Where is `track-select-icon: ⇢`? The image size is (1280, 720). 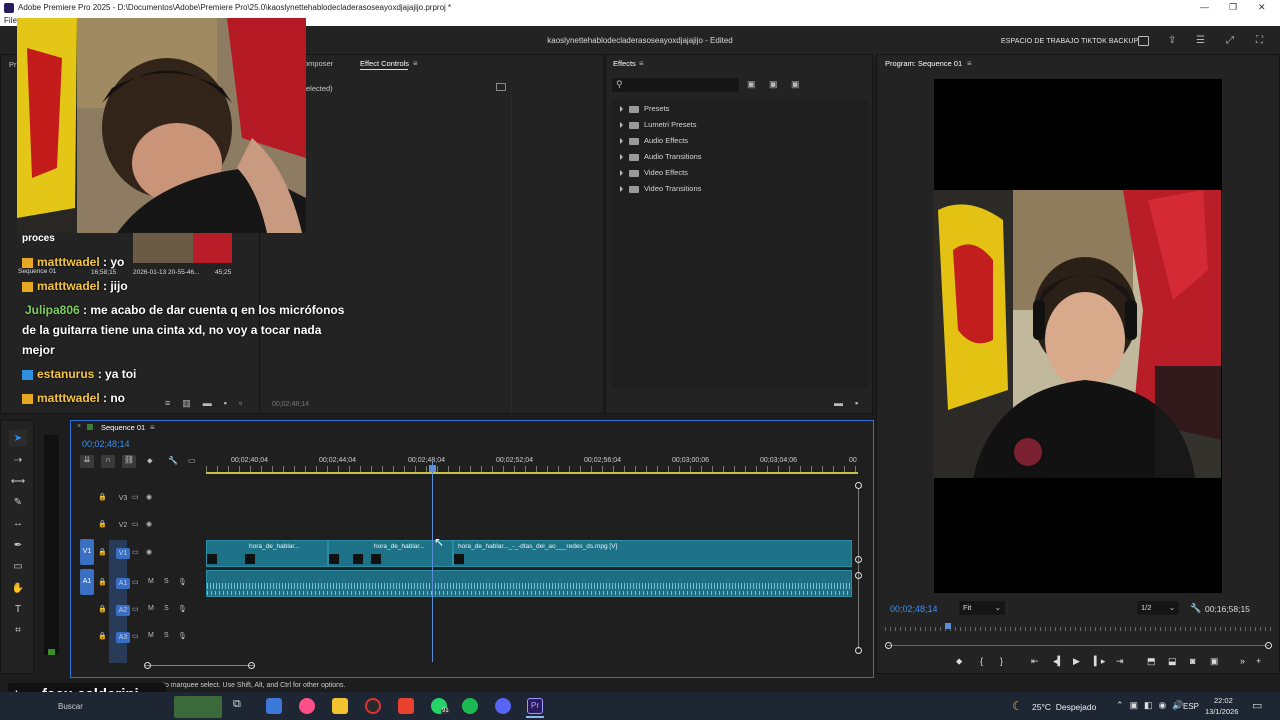
track-select-icon: ⇢ is located at coordinates (18, 460).